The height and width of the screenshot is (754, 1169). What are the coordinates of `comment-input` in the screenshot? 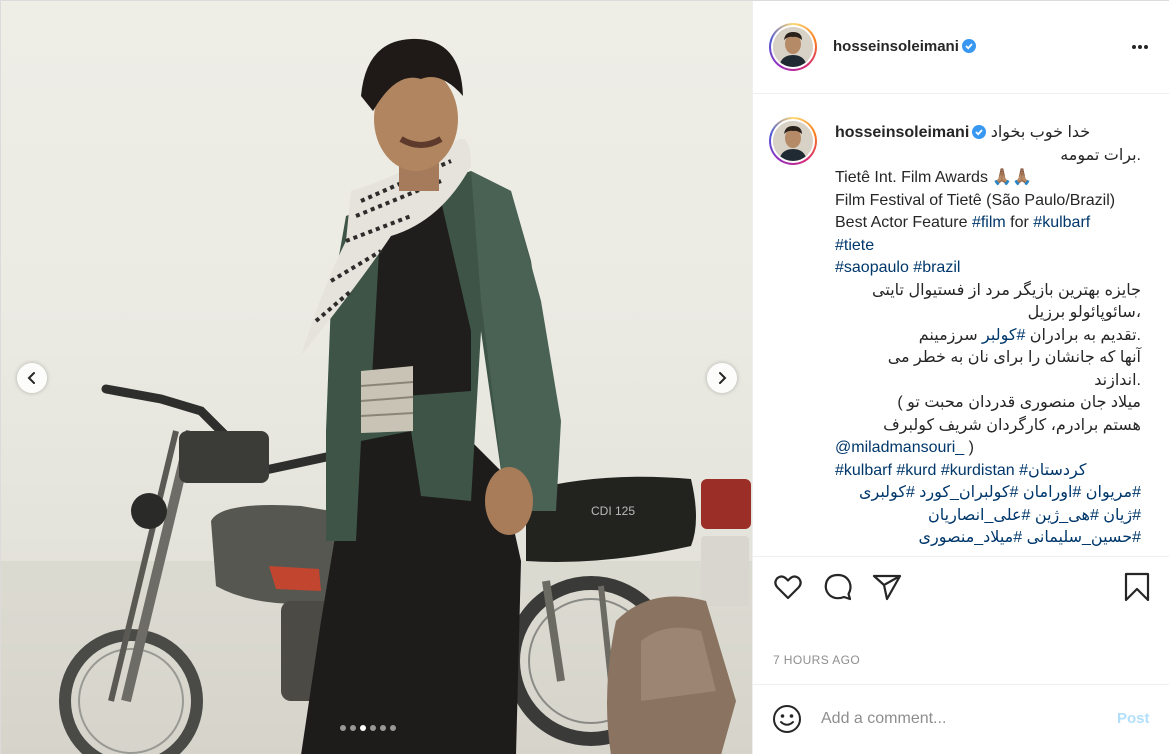 It's located at (956, 719).